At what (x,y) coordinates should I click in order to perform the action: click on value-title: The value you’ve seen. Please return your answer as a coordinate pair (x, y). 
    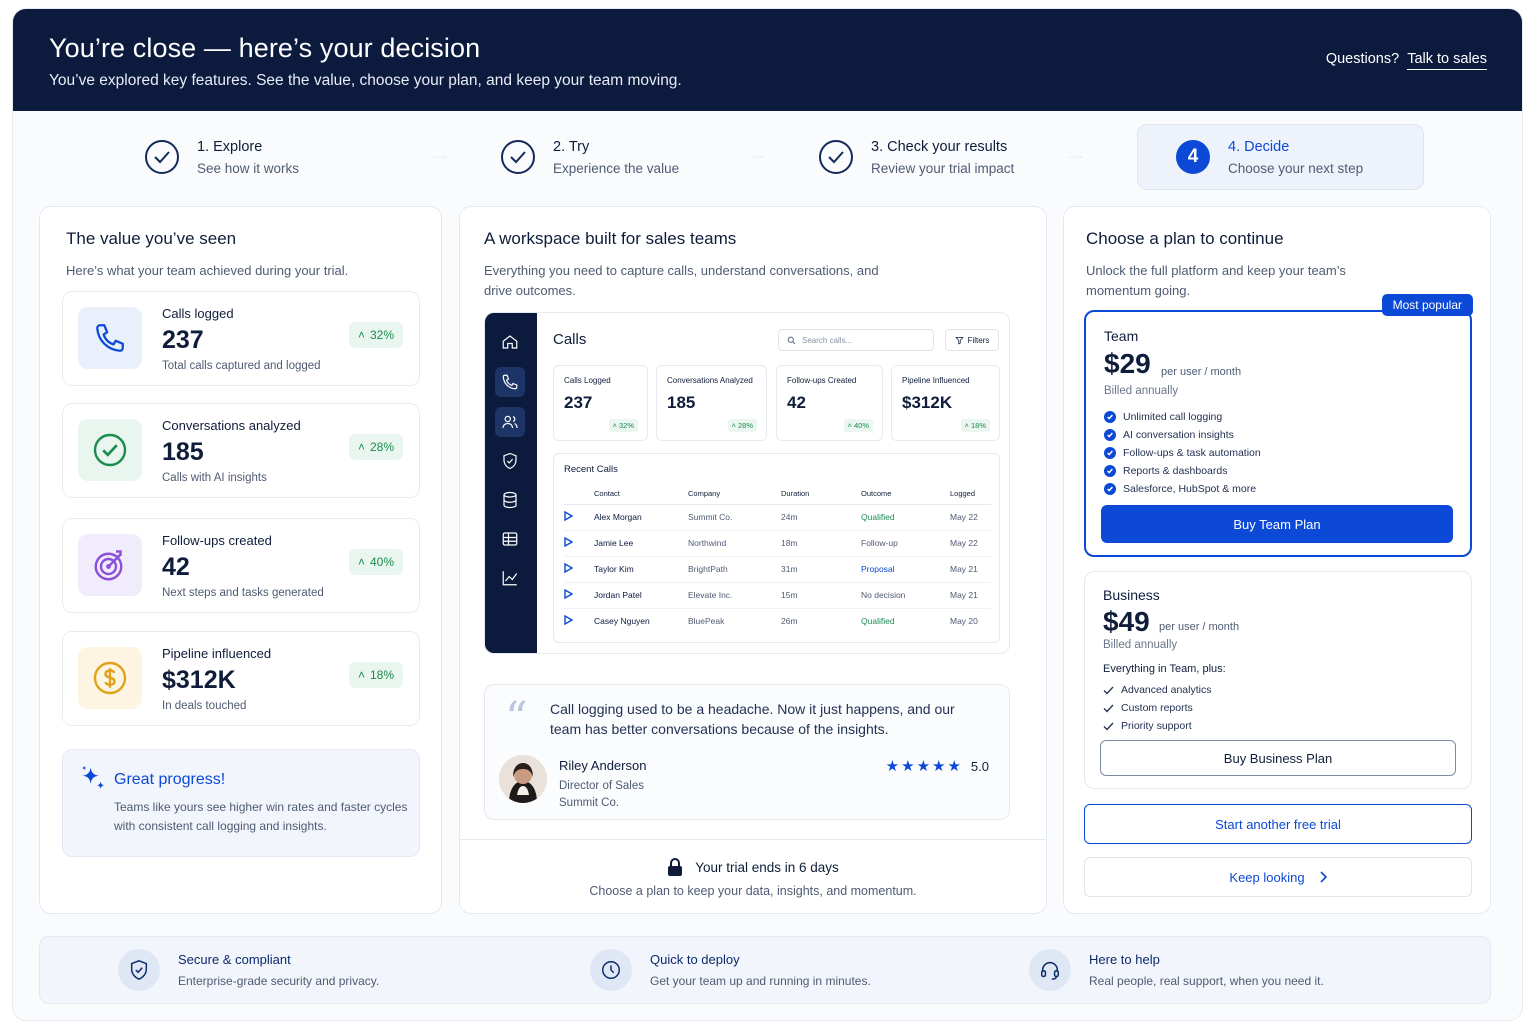
    Looking at the image, I should click on (151, 238).